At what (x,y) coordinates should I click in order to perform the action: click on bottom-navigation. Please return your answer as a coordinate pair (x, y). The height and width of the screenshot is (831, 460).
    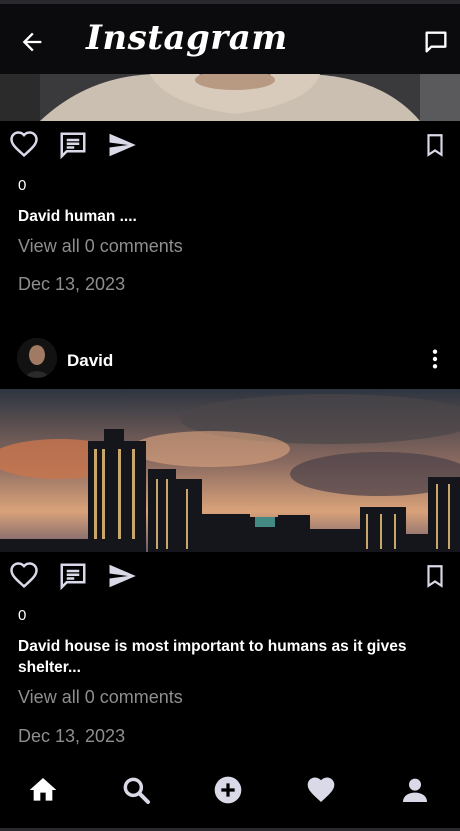
    Looking at the image, I should click on (230, 797).